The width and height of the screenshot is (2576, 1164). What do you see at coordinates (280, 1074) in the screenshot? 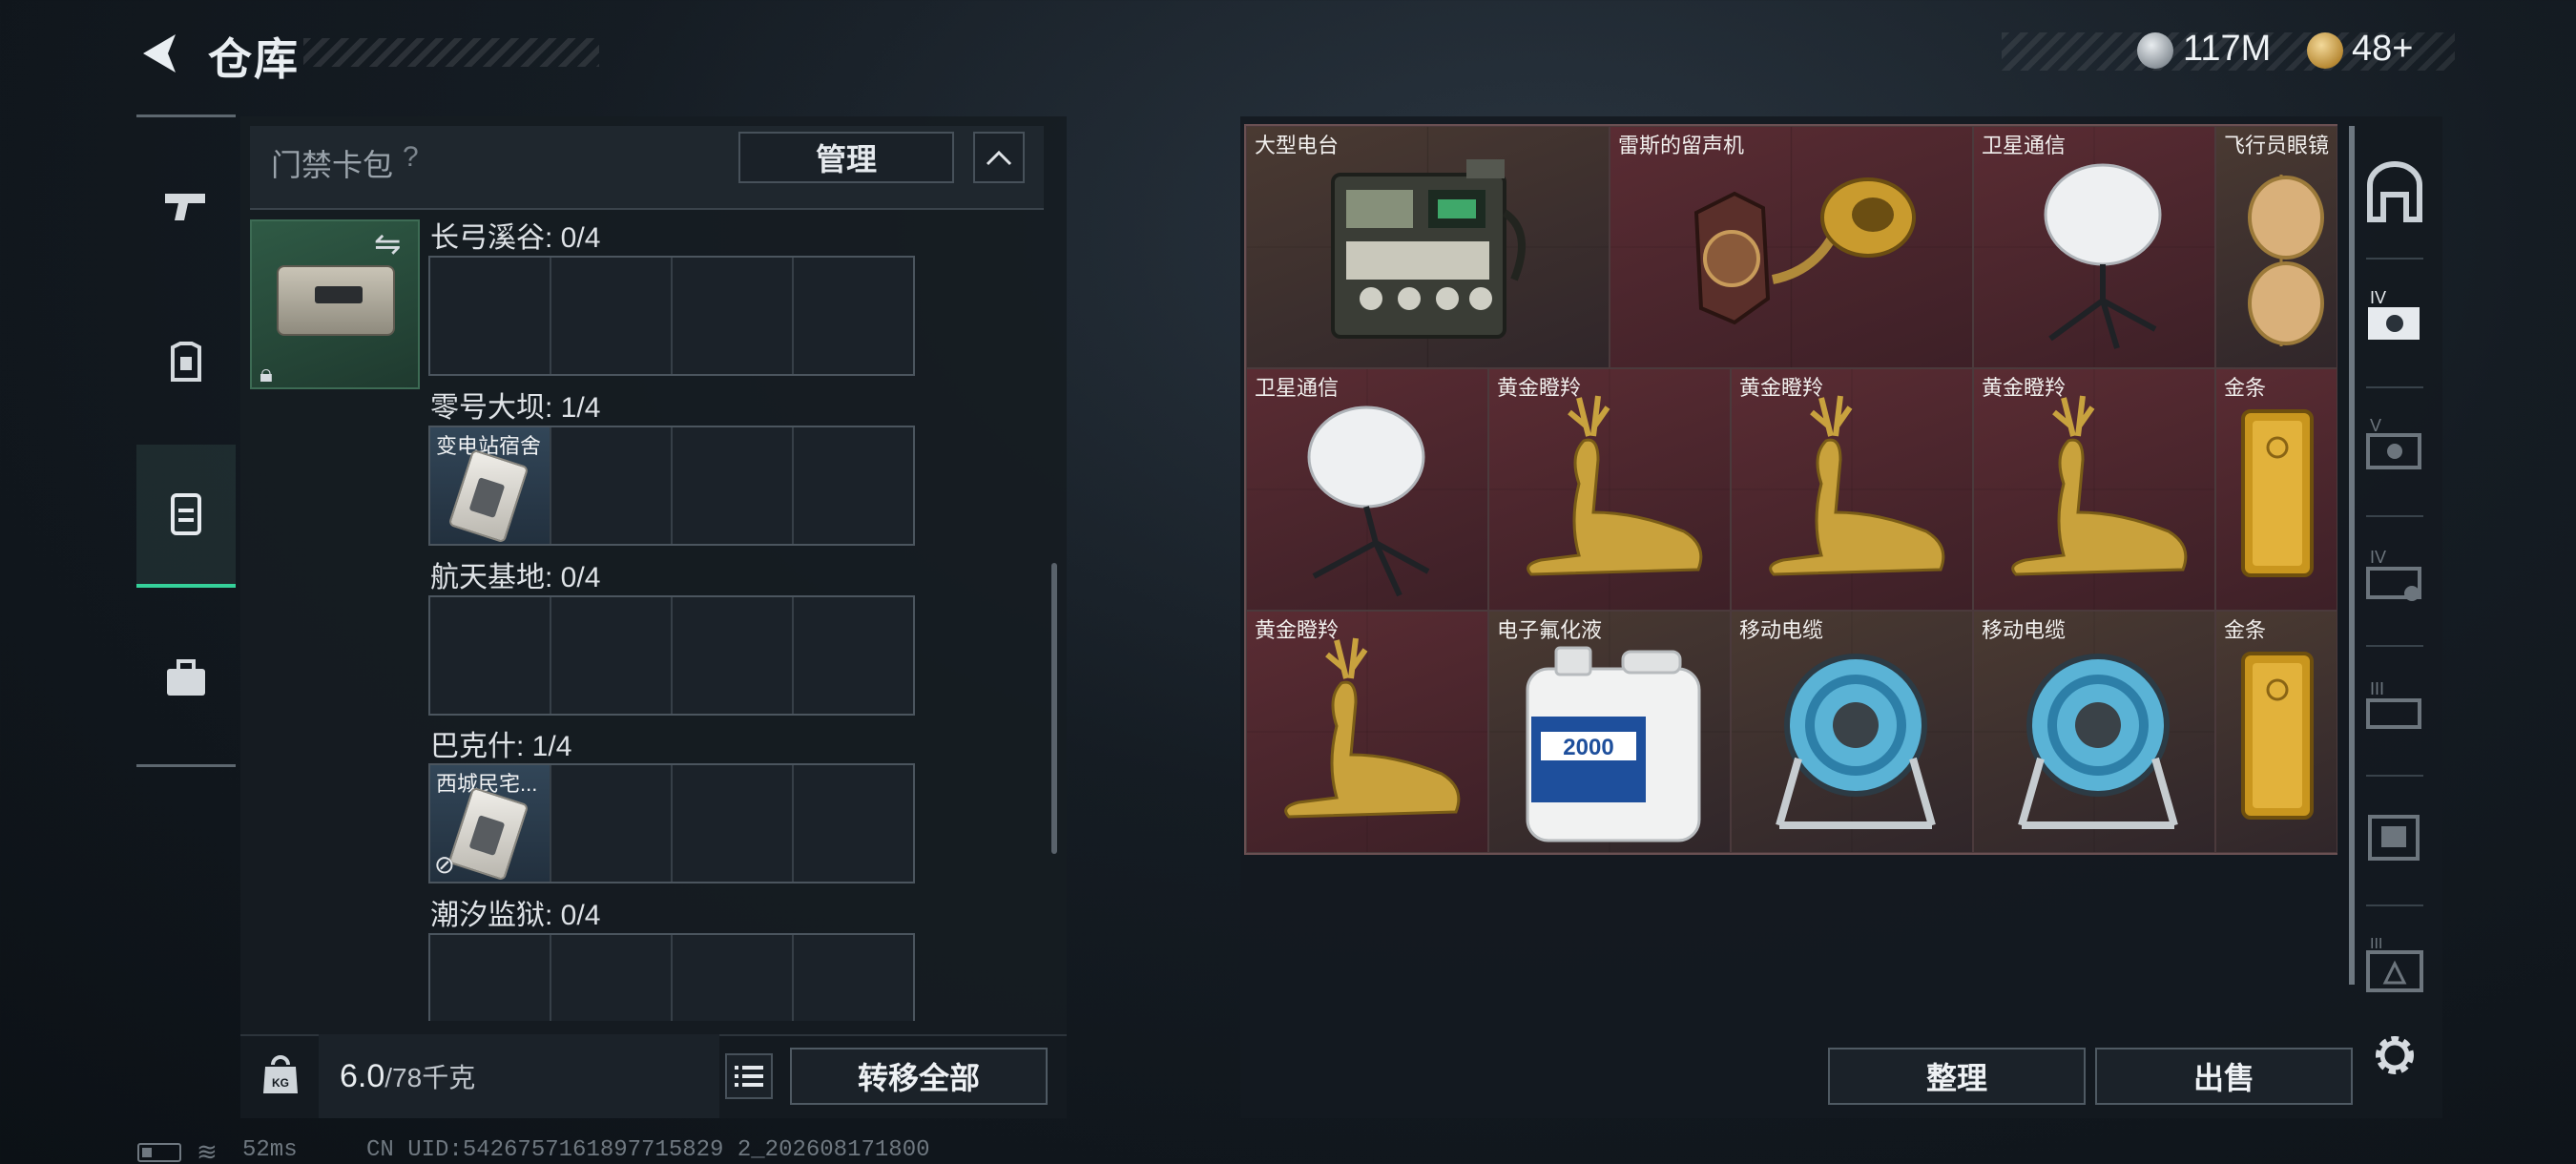
I see `weight-icon: KG` at bounding box center [280, 1074].